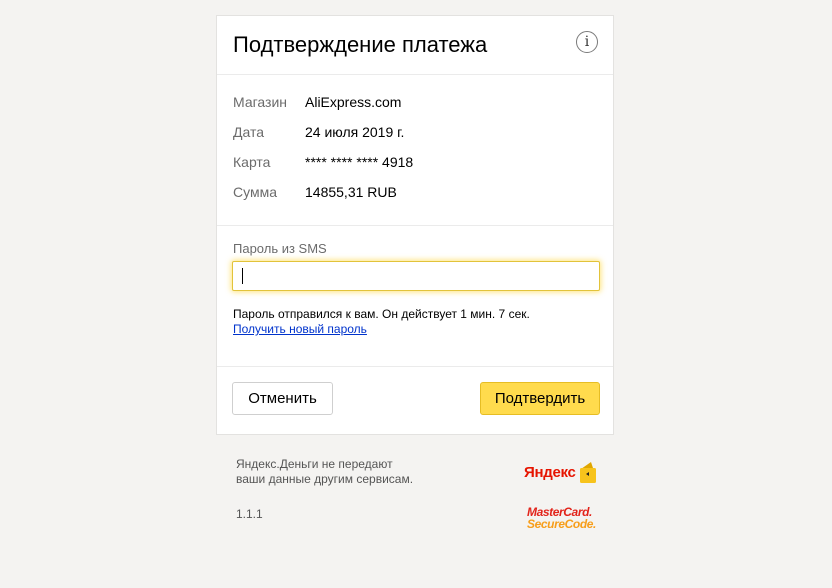 The height and width of the screenshot is (588, 832). What do you see at coordinates (540, 398) in the screenshot?
I see `confirm-button: Подтвердить` at bounding box center [540, 398].